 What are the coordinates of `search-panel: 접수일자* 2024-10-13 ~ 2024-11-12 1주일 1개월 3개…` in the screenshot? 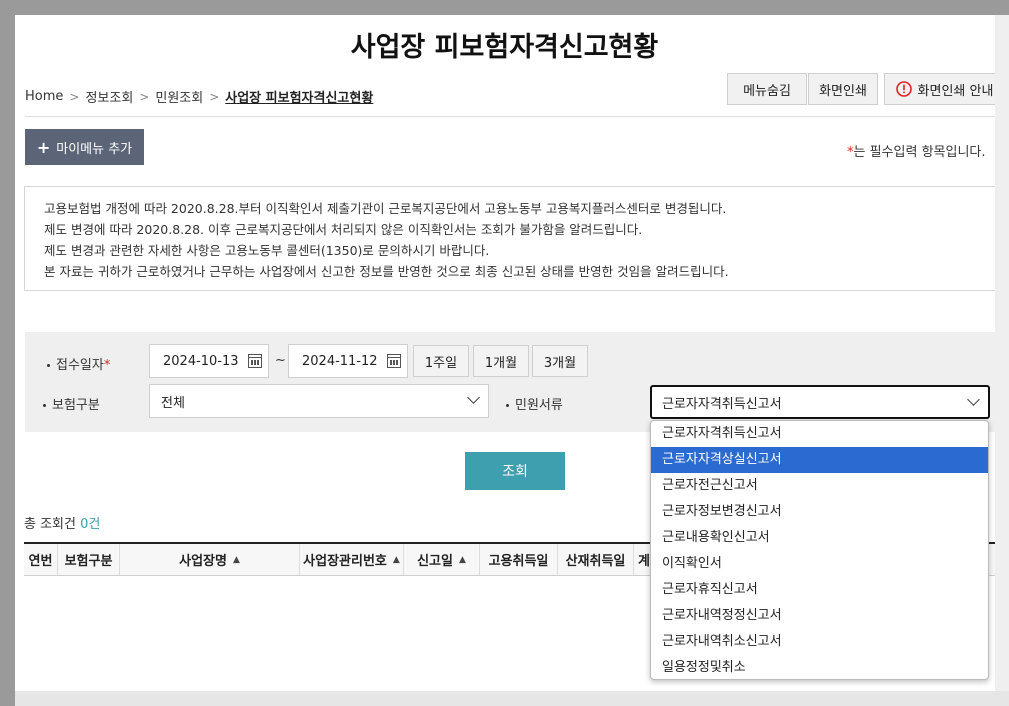 It's located at (510, 382).